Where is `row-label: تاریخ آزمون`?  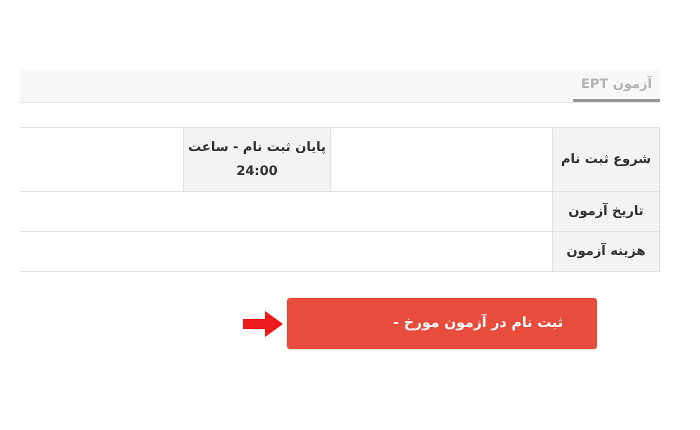 row-label: تاریخ آزمون is located at coordinates (606, 211).